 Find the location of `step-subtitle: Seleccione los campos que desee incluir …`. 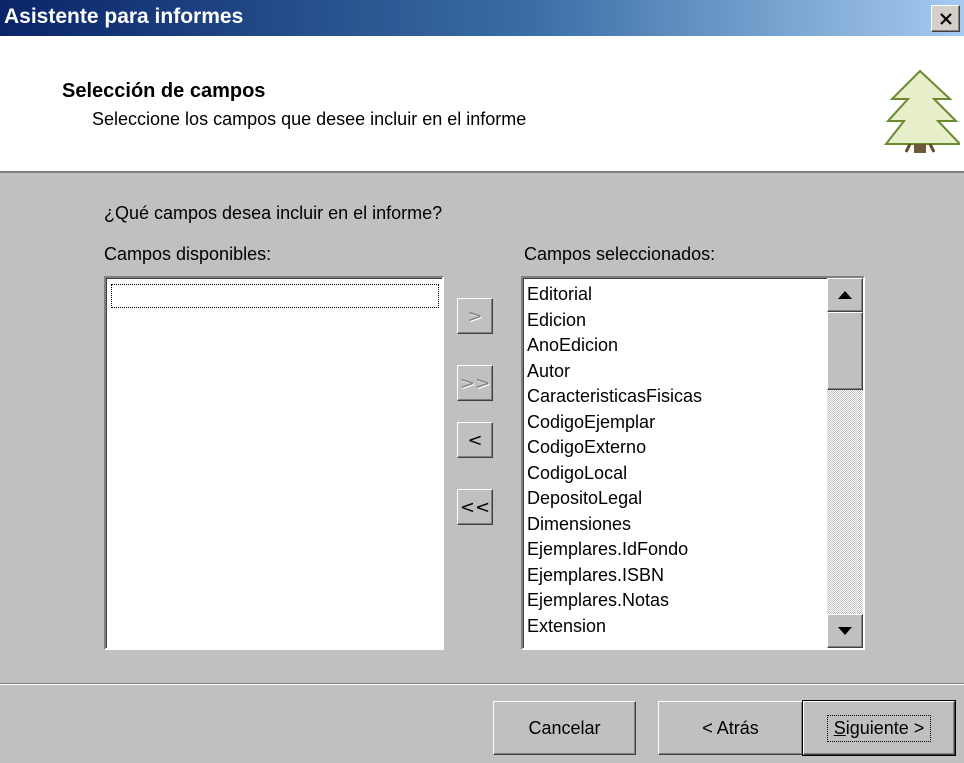

step-subtitle: Seleccione los campos que desee incluir … is located at coordinates (309, 119).